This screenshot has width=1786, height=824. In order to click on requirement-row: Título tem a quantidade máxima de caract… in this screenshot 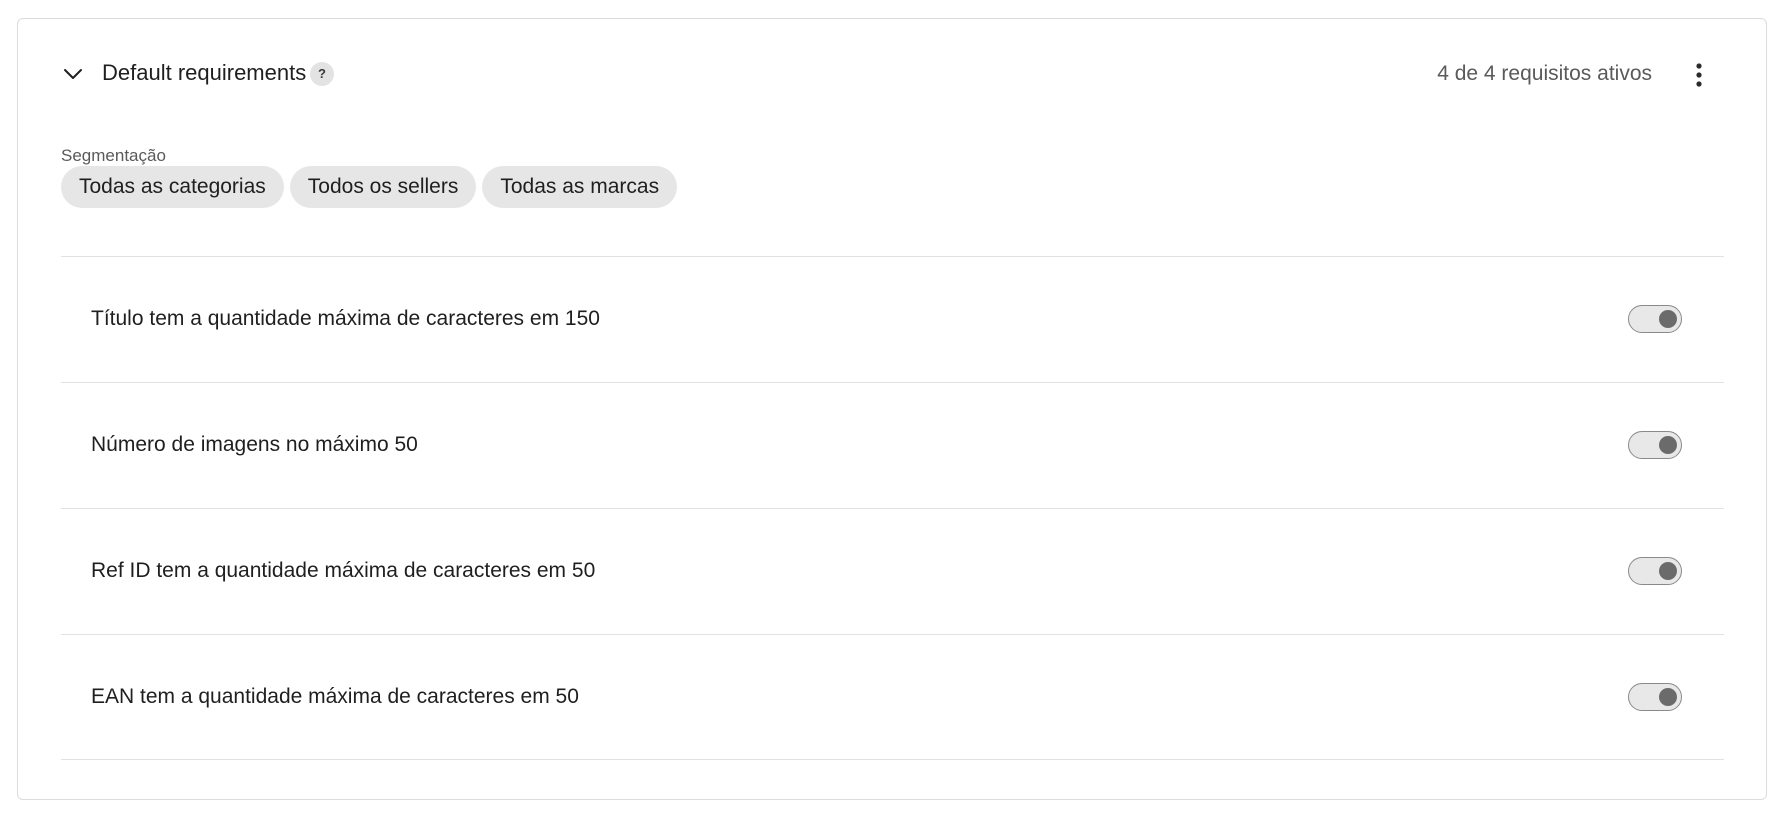, I will do `click(892, 319)`.